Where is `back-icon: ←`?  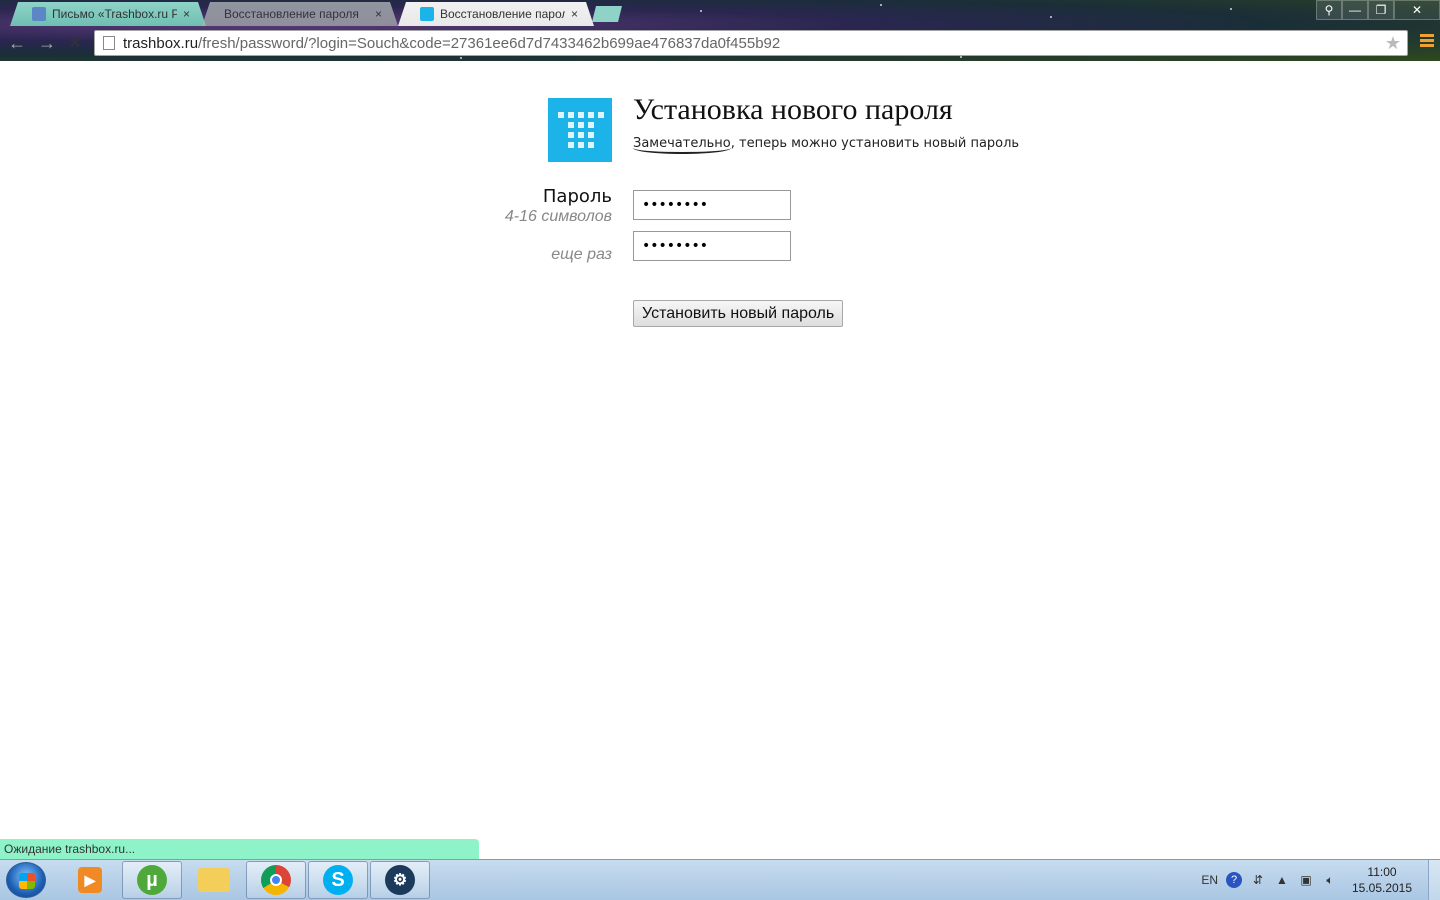
back-icon: ← is located at coordinates (17, 43).